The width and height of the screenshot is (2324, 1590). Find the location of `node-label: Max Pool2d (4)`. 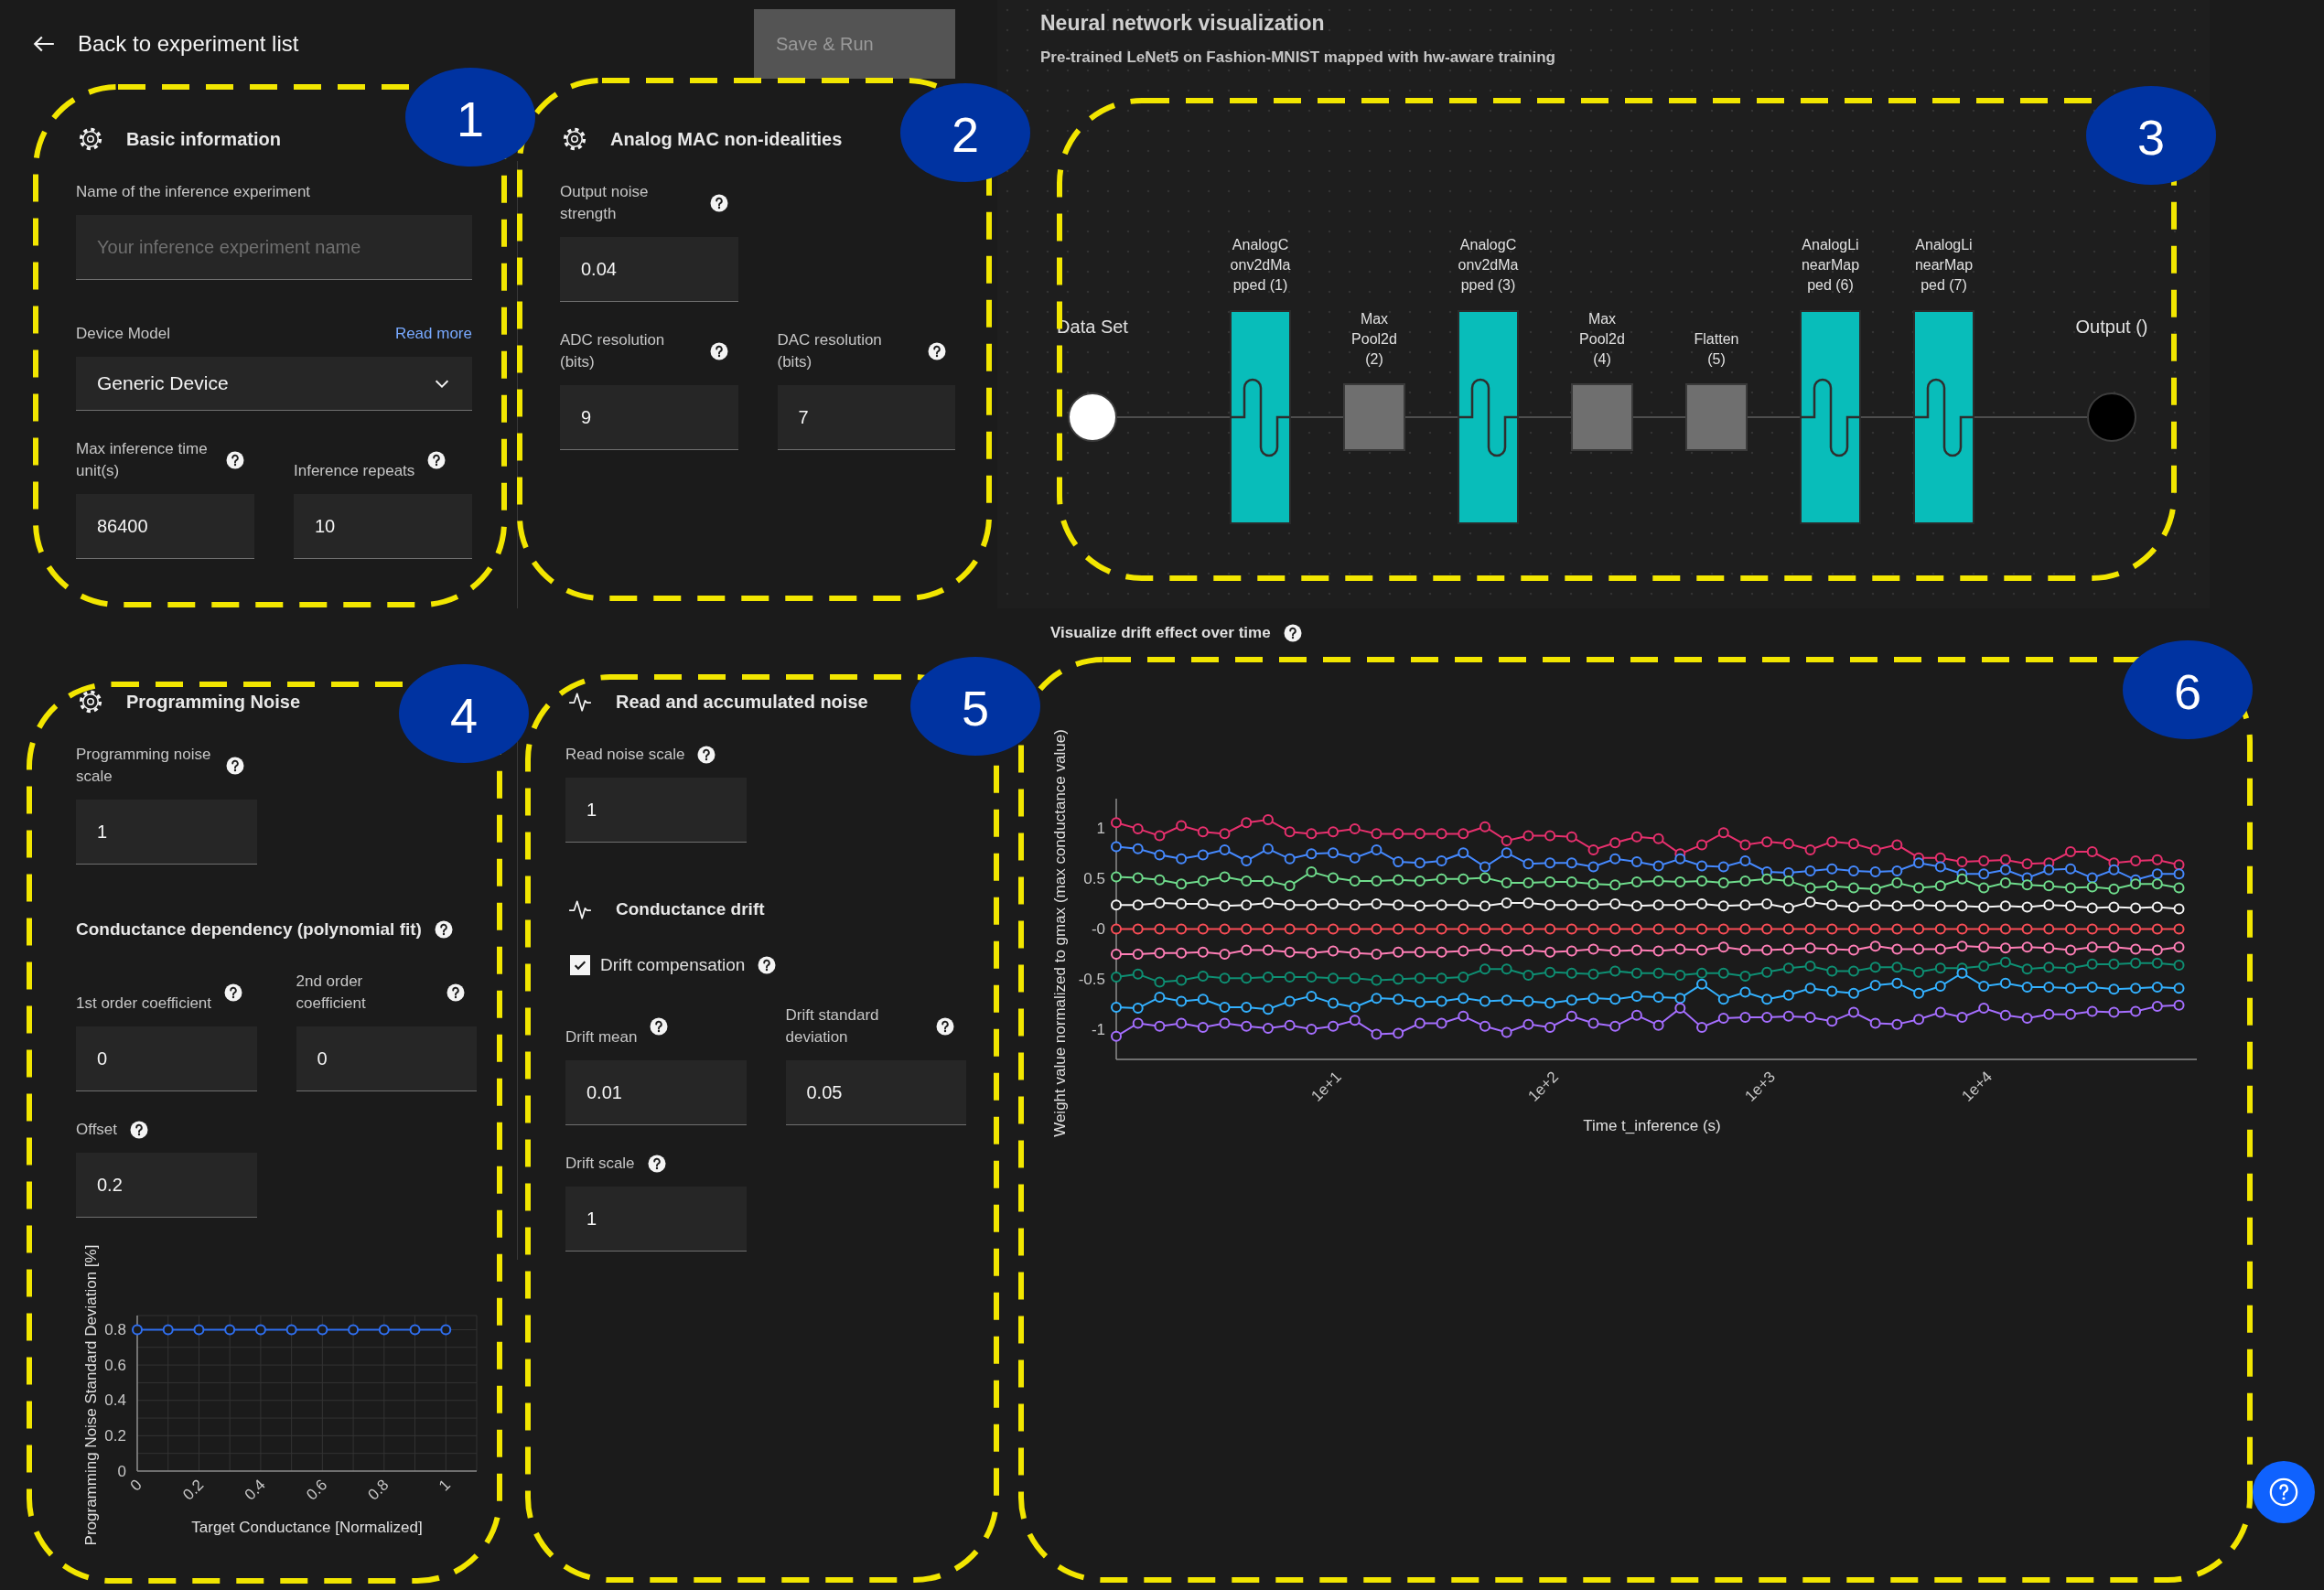

node-label: Max Pool2d (4) is located at coordinates (1602, 339).